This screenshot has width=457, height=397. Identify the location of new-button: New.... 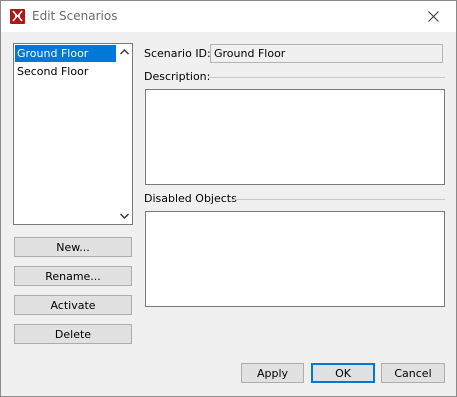
(73, 247).